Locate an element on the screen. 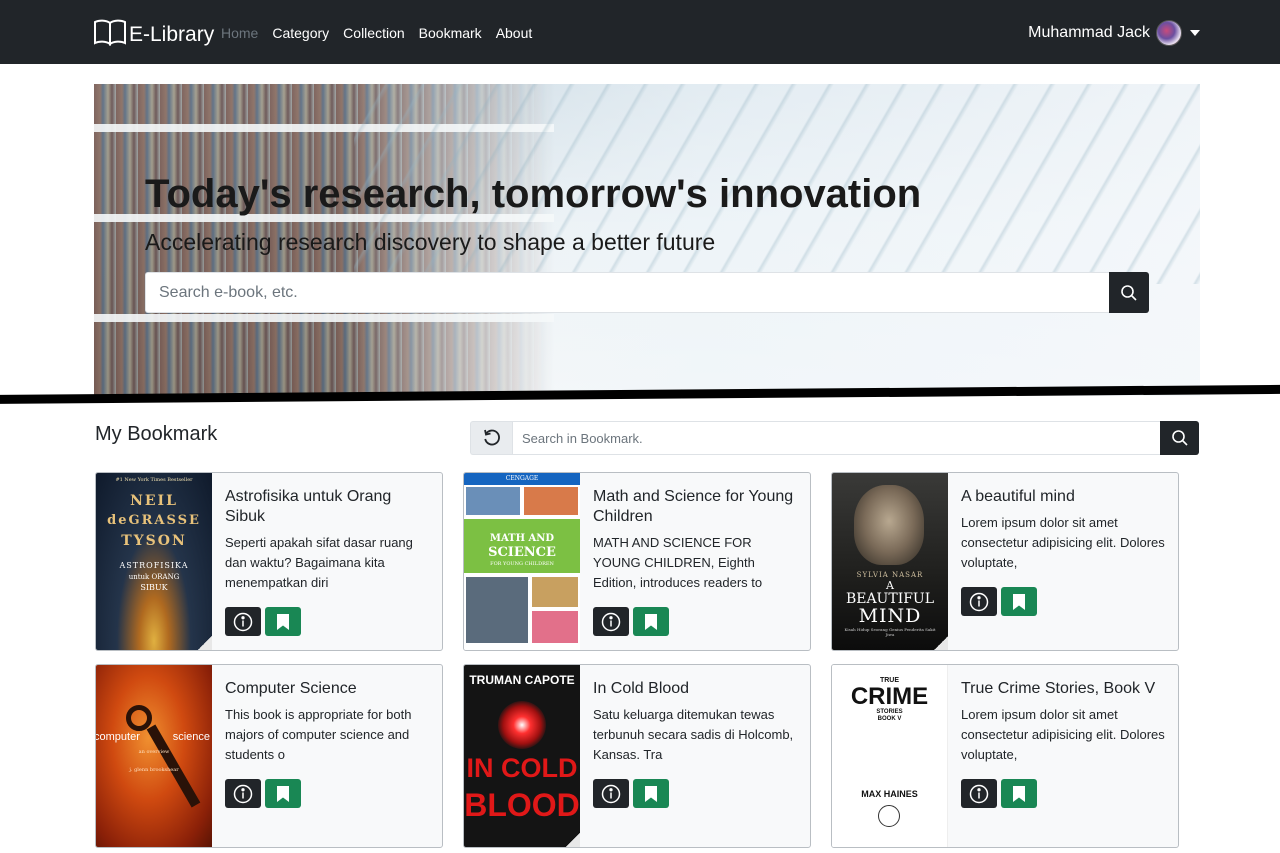  search-icon is located at coordinates (1179, 438).